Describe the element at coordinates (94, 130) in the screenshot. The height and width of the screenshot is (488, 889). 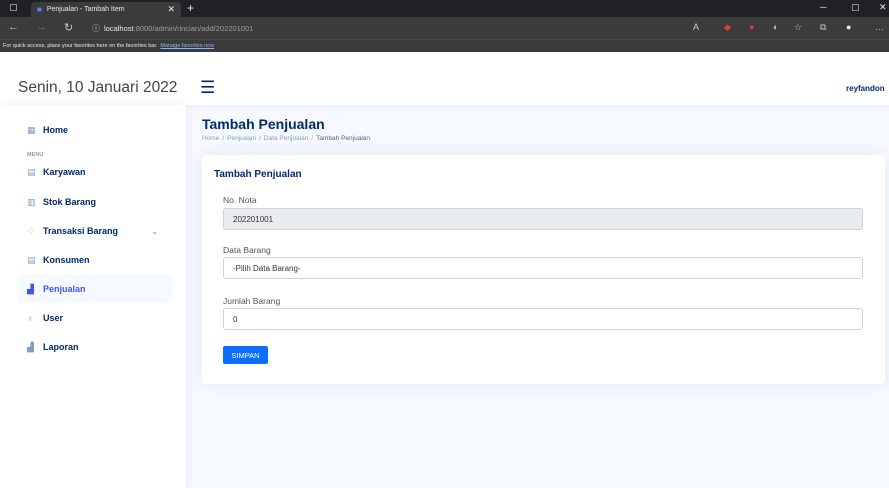
I see `sidebar-item-home: ▦ Home` at that location.